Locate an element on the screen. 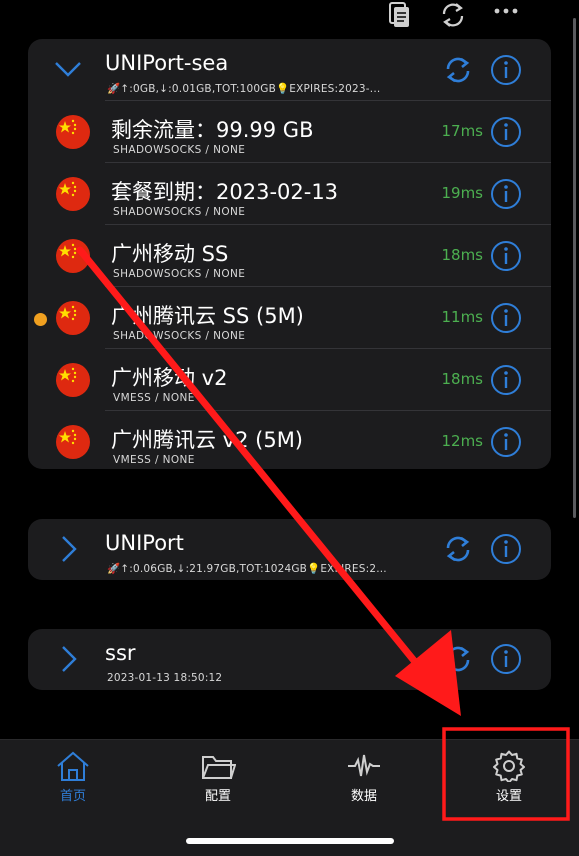 The image size is (579, 856). node-name: 套餐到期：2023-02-13 is located at coordinates (225, 192).